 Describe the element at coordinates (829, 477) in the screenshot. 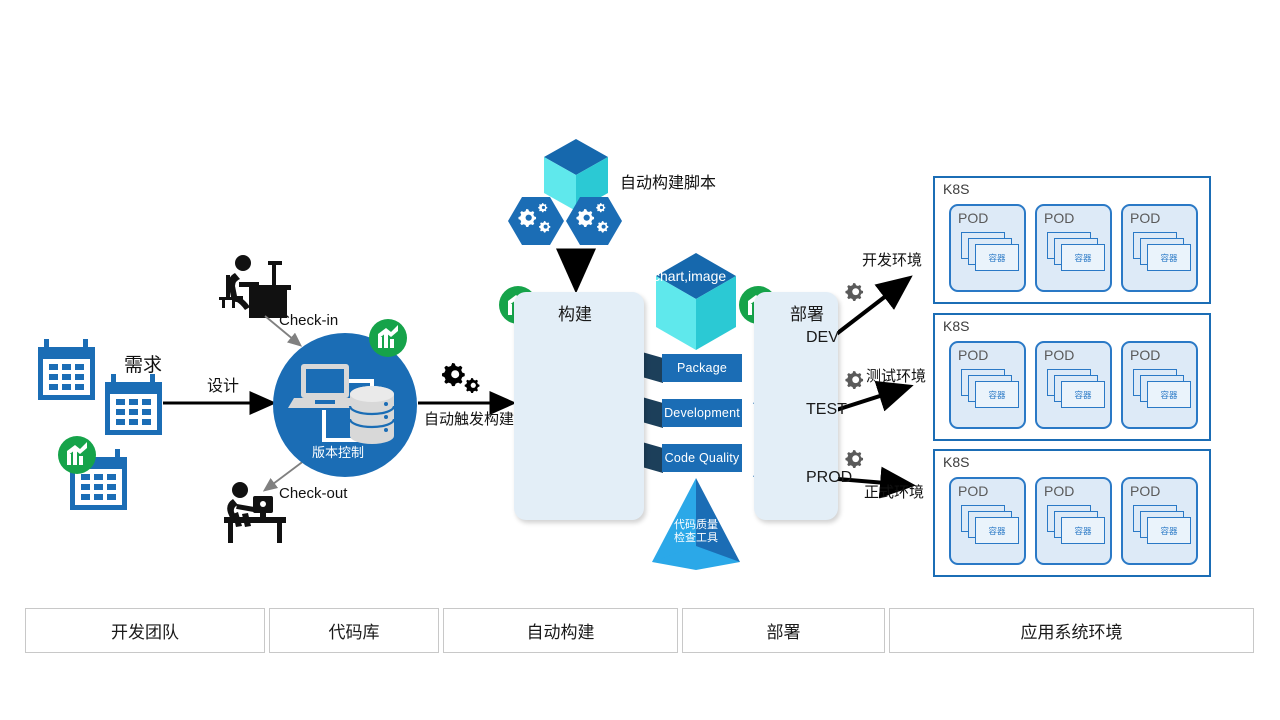

I see `deploy-node-prod: PROD` at that location.